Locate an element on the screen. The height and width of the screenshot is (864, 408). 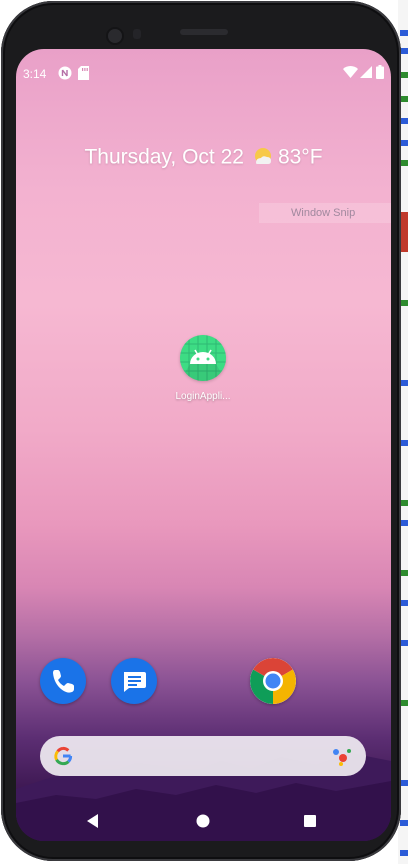
dock-messages-button is located at coordinates (134, 681).